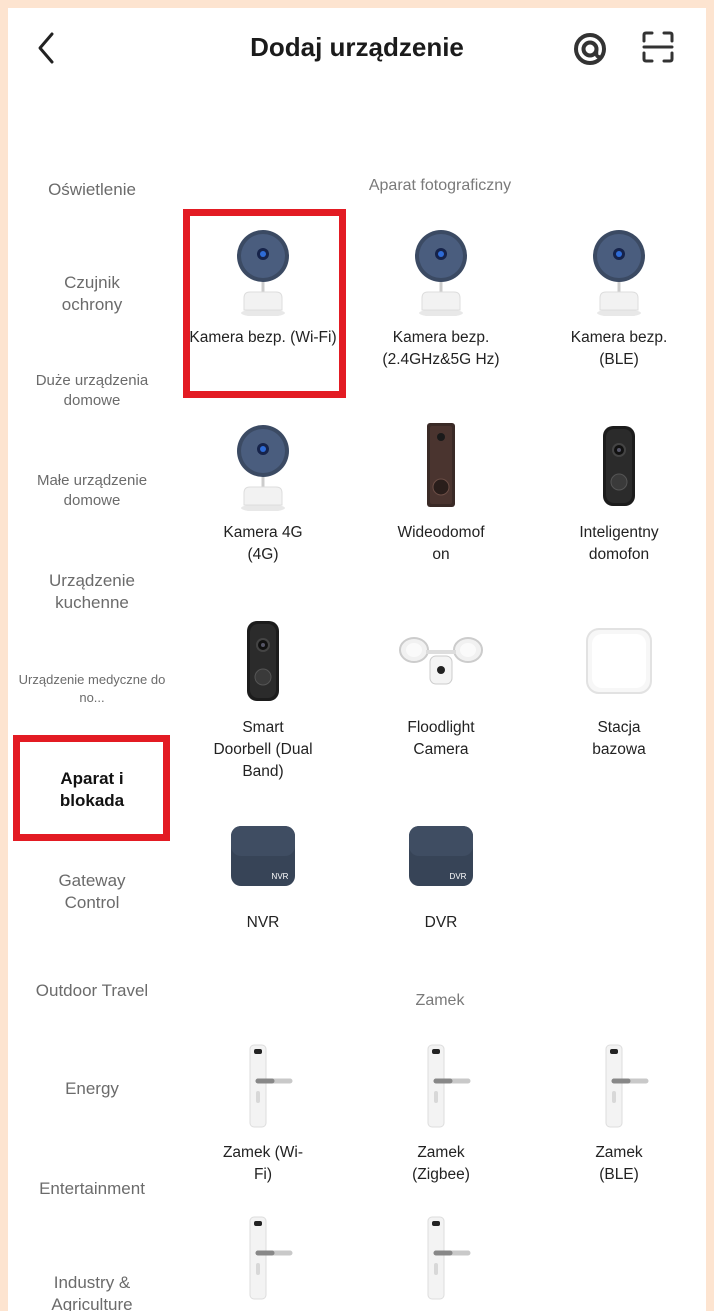 Image resolution: width=714 pixels, height=1311 pixels. Describe the element at coordinates (441, 348) in the screenshot. I see `device-label: Kamera bezp. (2.4GHz&5G Hz)` at that location.